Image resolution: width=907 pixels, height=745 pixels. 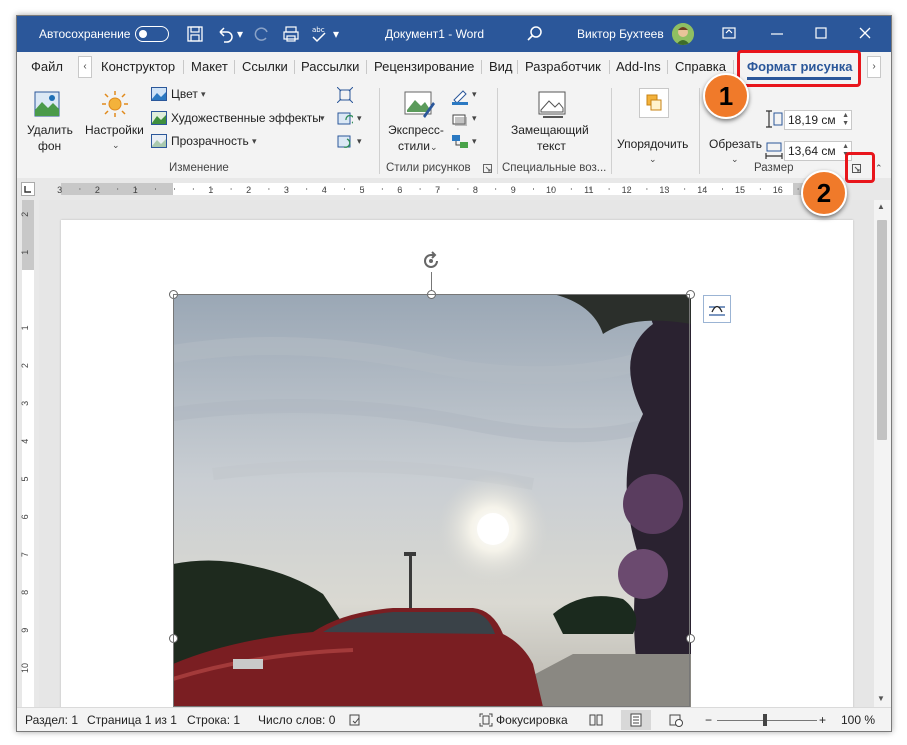 What do you see at coordinates (359, 141) in the screenshot?
I see `reset-picture-dropdown-icon: ▾` at bounding box center [359, 141].